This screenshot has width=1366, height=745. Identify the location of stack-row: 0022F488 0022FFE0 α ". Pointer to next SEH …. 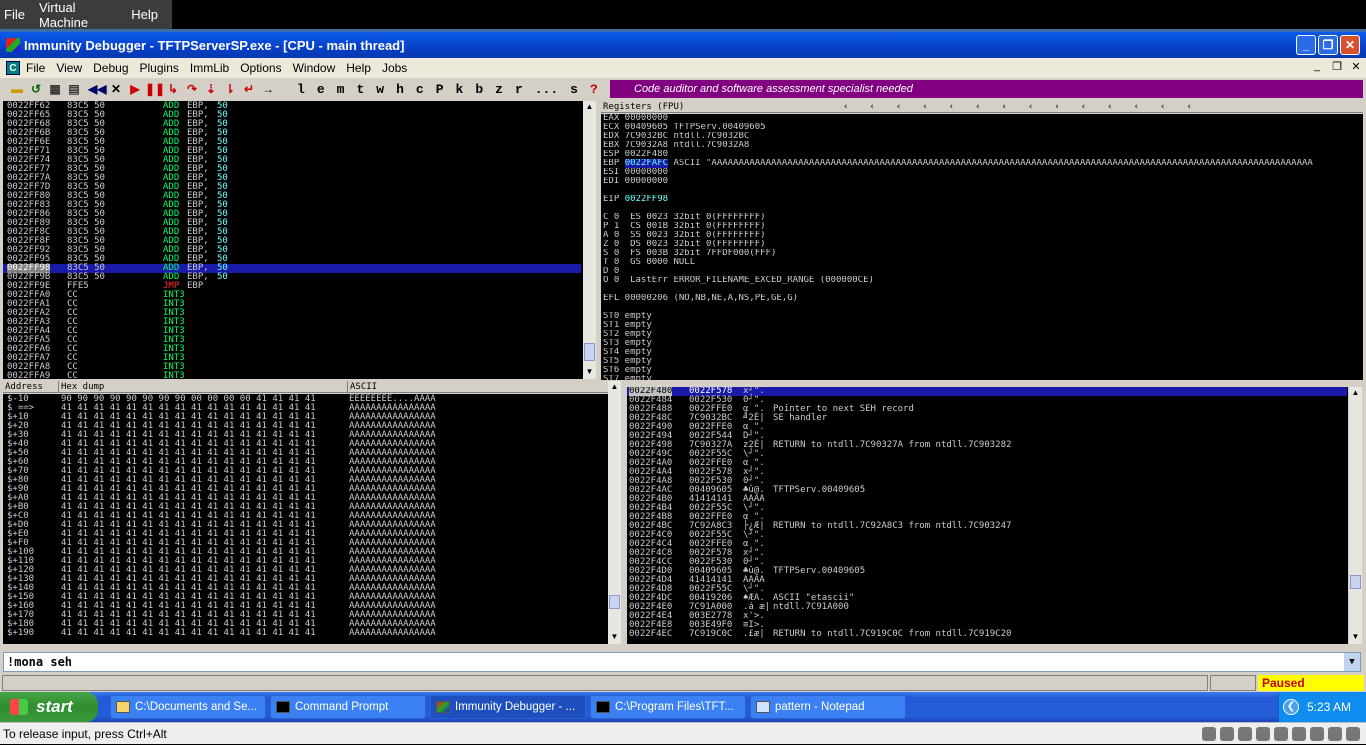
(987, 409).